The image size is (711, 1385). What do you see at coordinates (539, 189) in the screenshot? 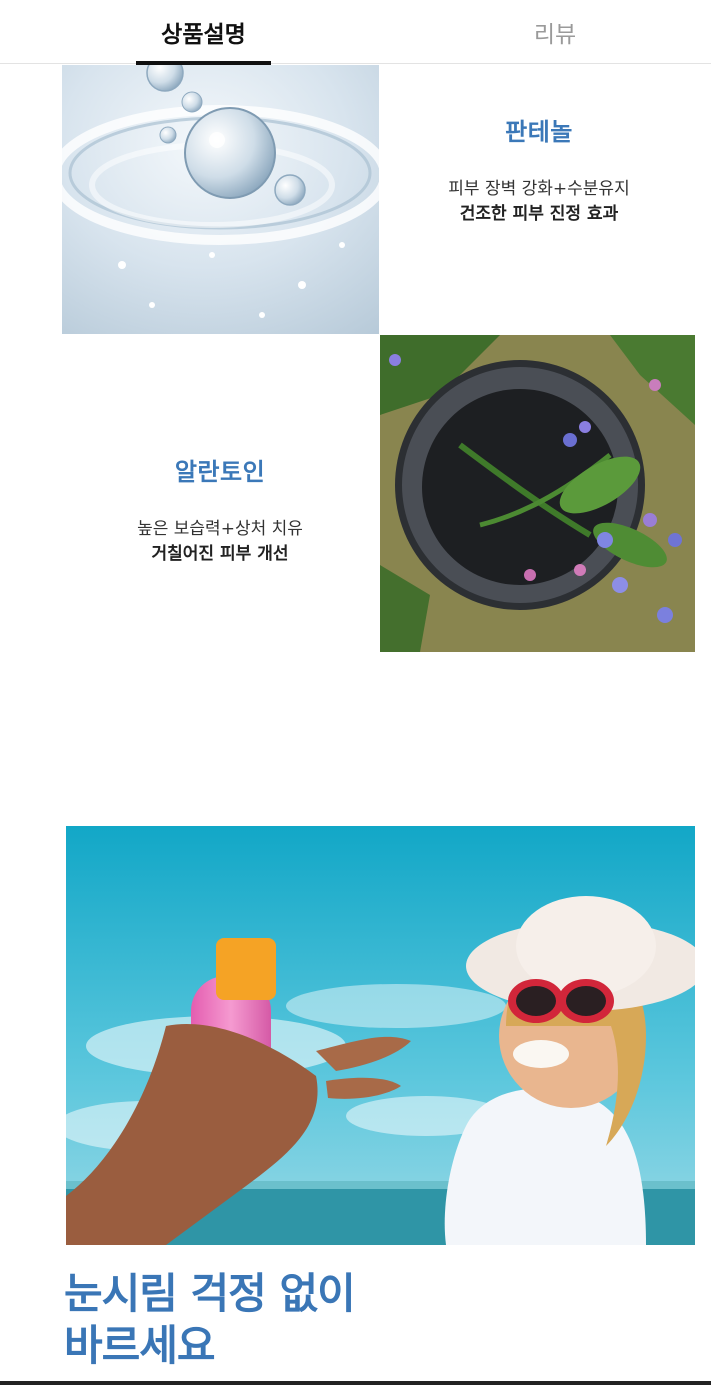
I see `ingredient-benefit: 피부 장벽 강화+수분유지` at bounding box center [539, 189].